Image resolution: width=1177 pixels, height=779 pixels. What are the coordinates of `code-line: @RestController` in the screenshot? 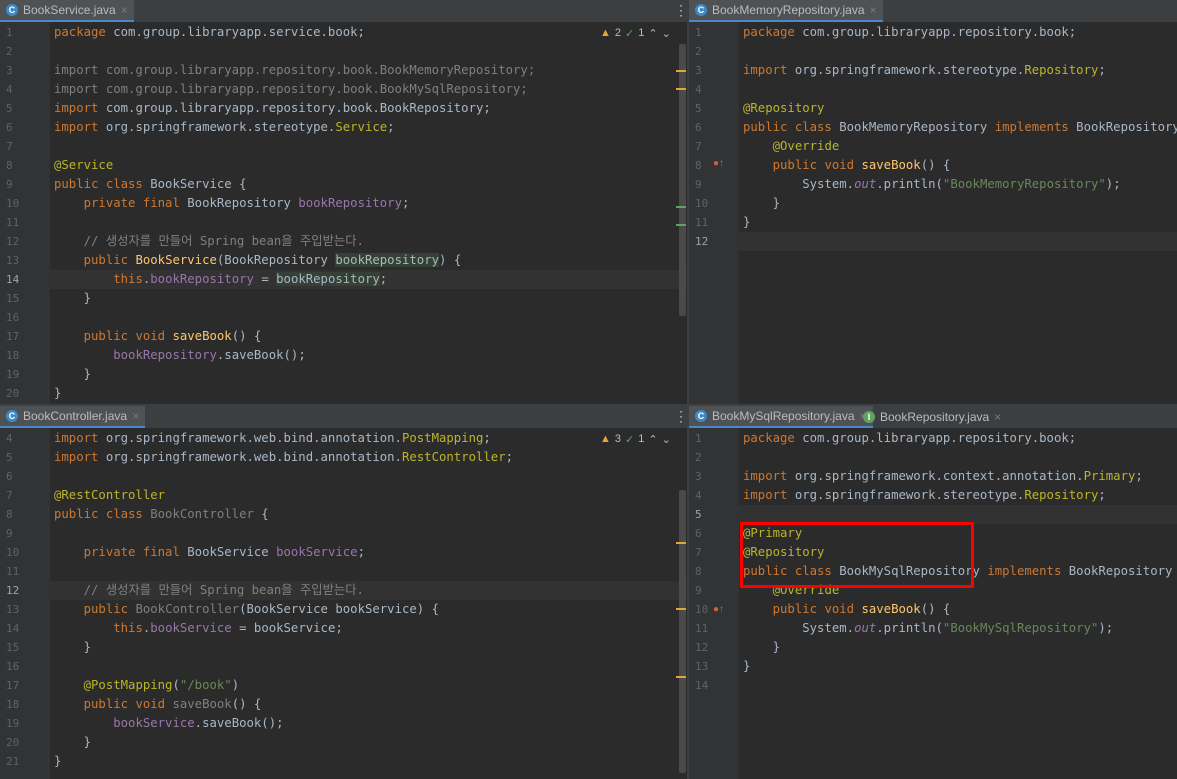 It's located at (368, 495).